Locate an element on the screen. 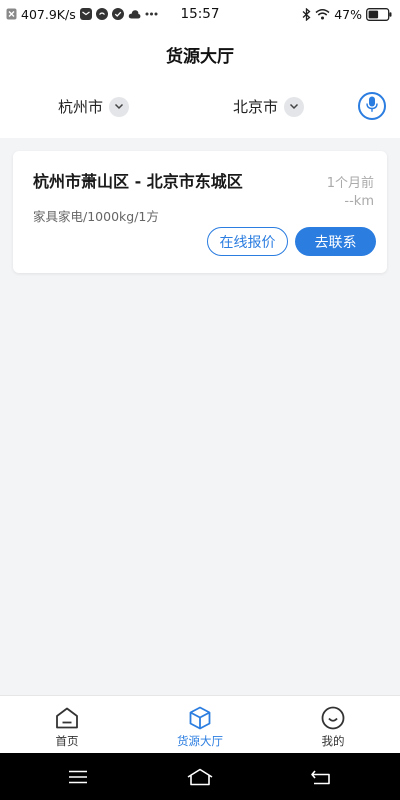 The image size is (400, 800). status-bar: 407.9K/s 15:57 47% is located at coordinates (200, 14).